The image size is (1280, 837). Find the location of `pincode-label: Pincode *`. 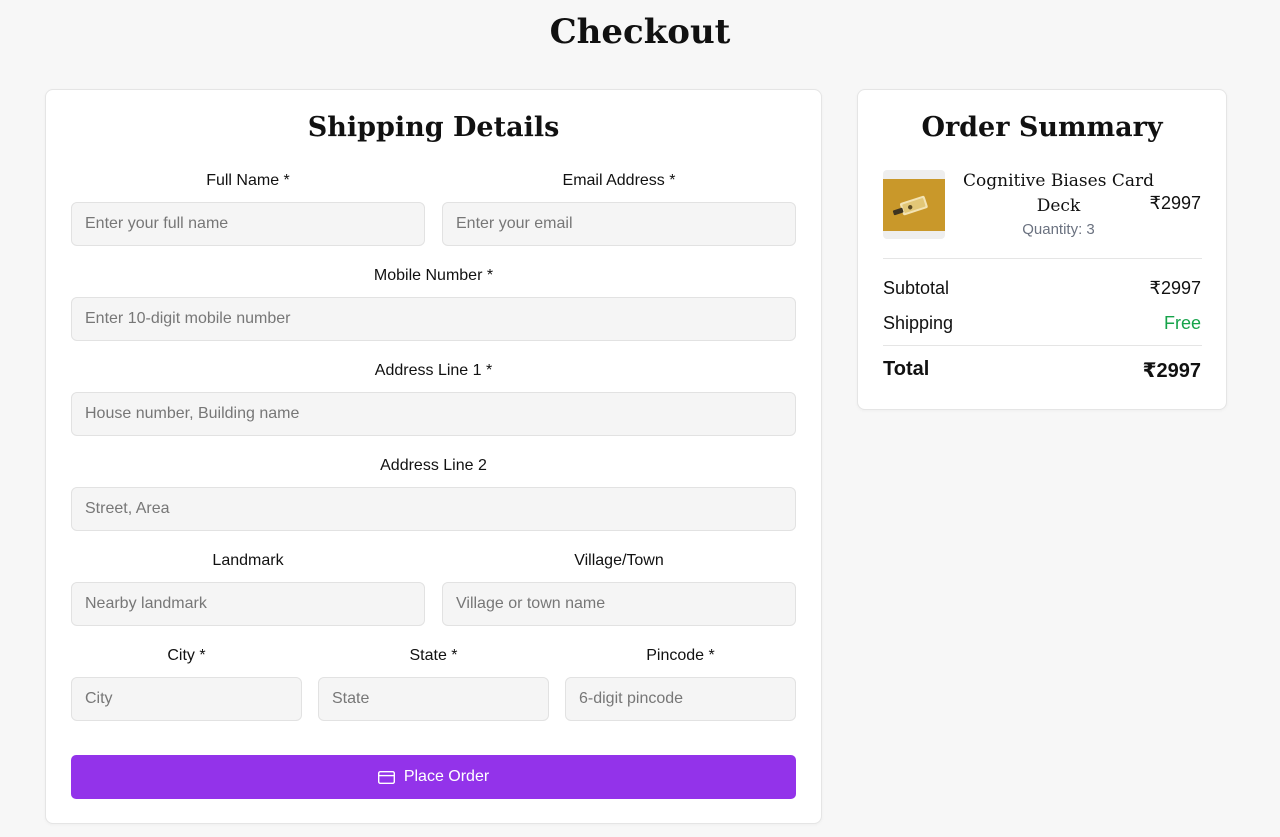

pincode-label: Pincode * is located at coordinates (680, 655).